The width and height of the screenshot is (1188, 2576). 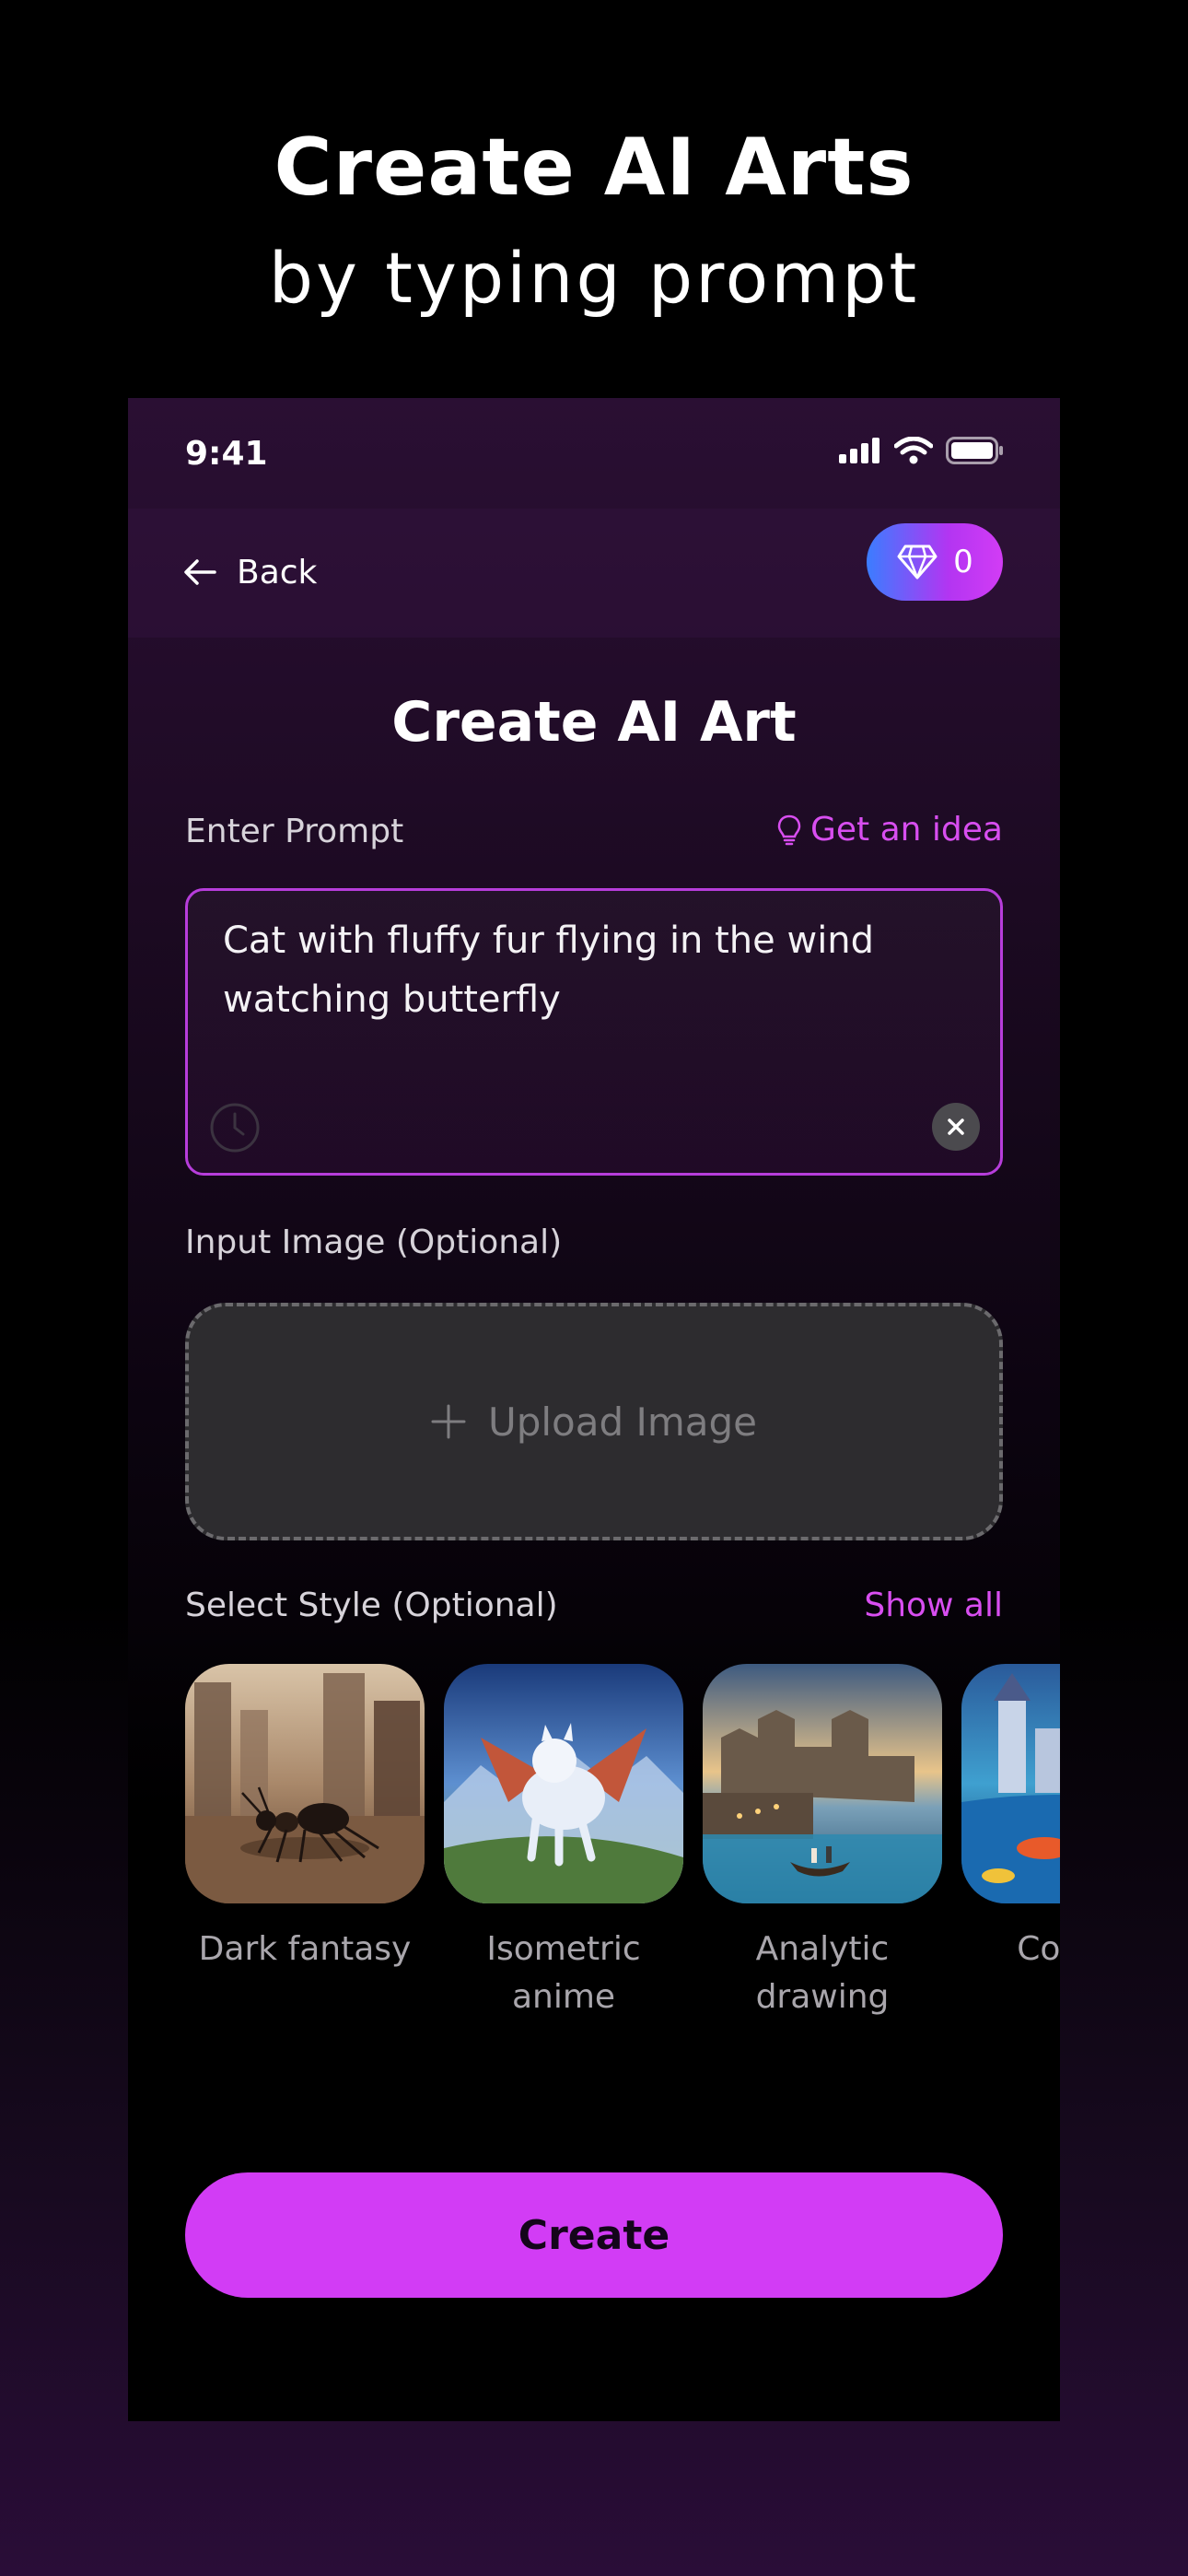 I want to click on plus-icon, so click(x=448, y=1421).